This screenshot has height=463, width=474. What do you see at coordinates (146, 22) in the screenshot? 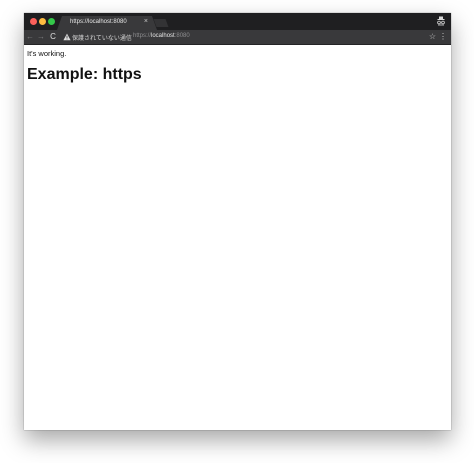
I see `tab-close-button: ×` at bounding box center [146, 22].